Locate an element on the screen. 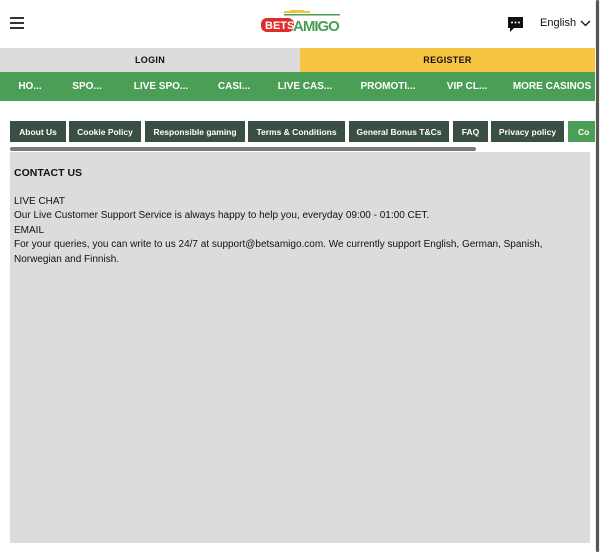 This screenshot has width=600, height=552. auth-bar: LOGIN REGISTER is located at coordinates (297, 60).